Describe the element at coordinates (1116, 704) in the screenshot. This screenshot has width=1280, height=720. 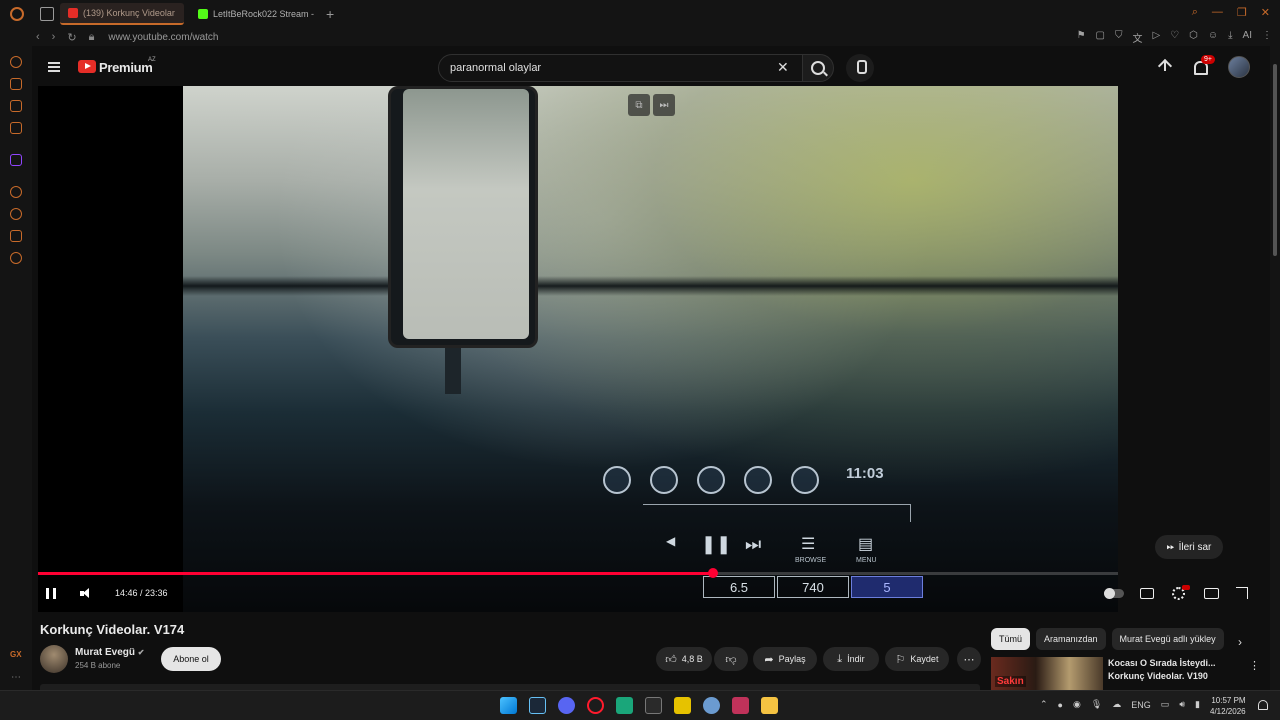
I see `tray-share-icon: ☁` at that location.